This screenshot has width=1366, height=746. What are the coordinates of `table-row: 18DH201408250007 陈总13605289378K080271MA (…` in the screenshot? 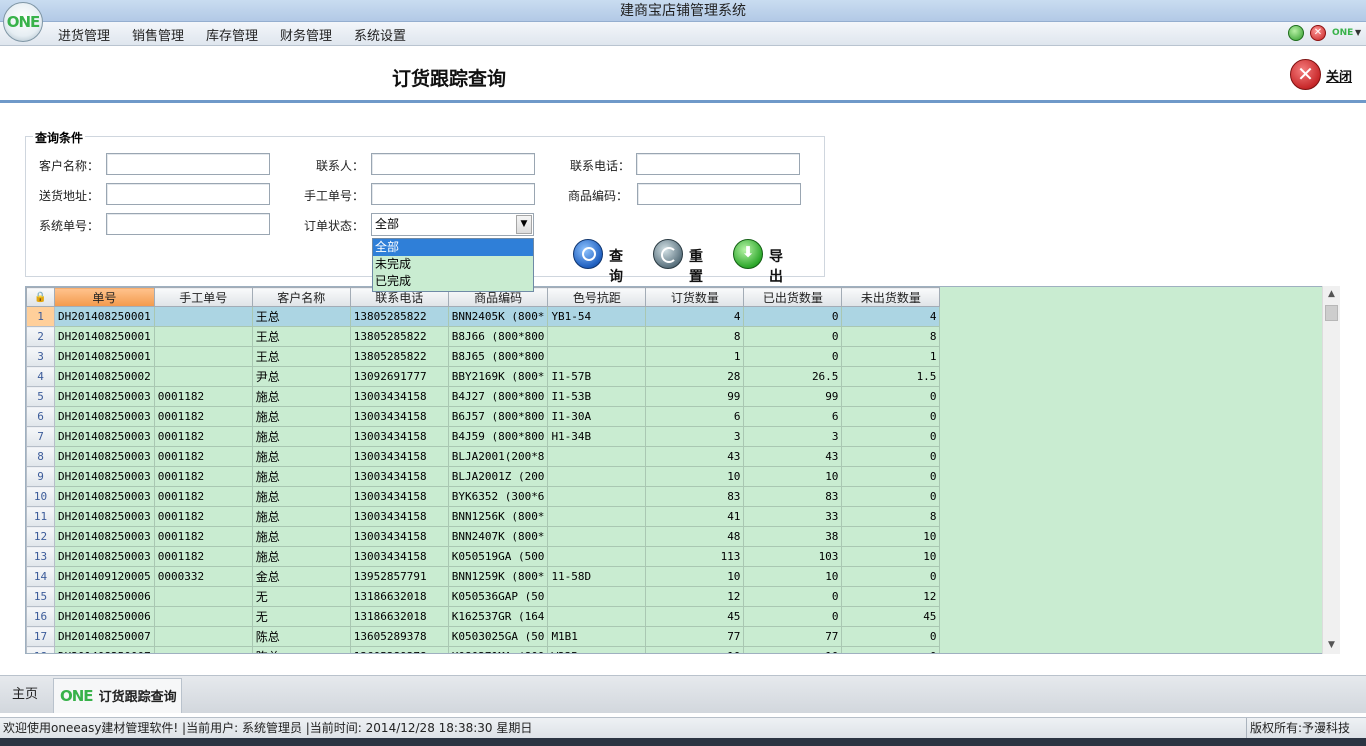 It's located at (483, 649).